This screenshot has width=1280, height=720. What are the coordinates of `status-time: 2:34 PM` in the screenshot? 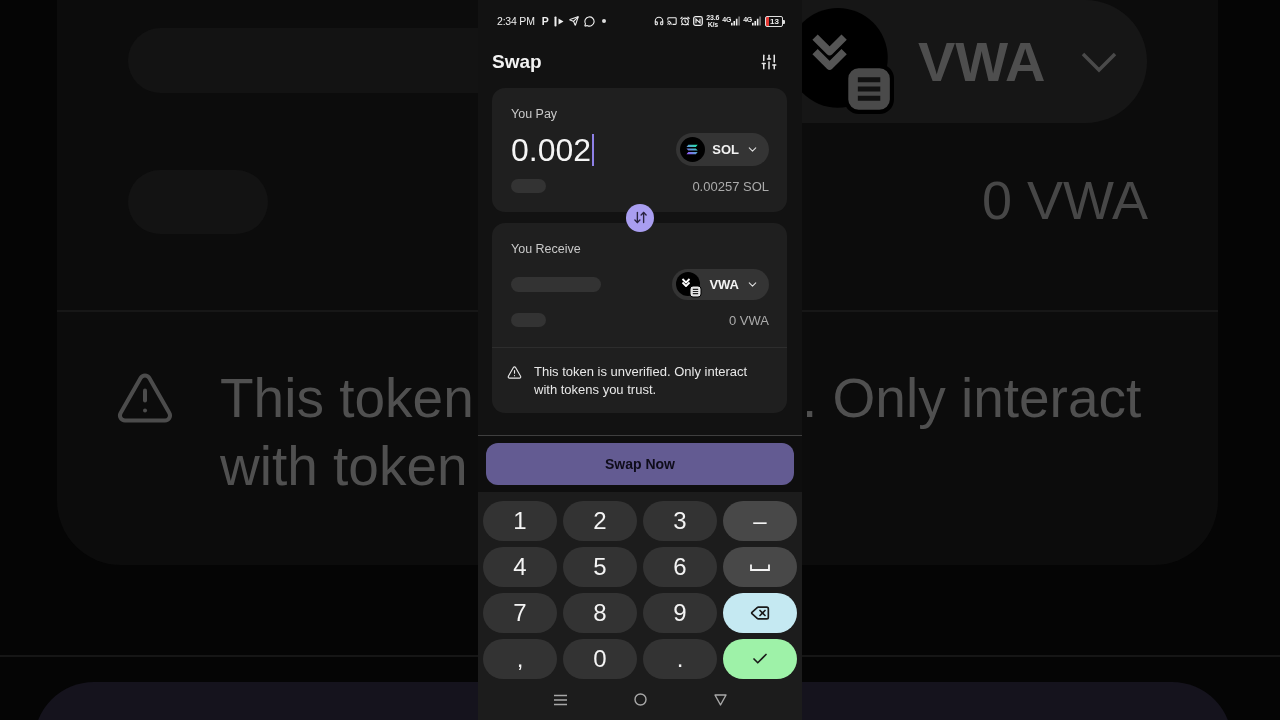 It's located at (516, 21).